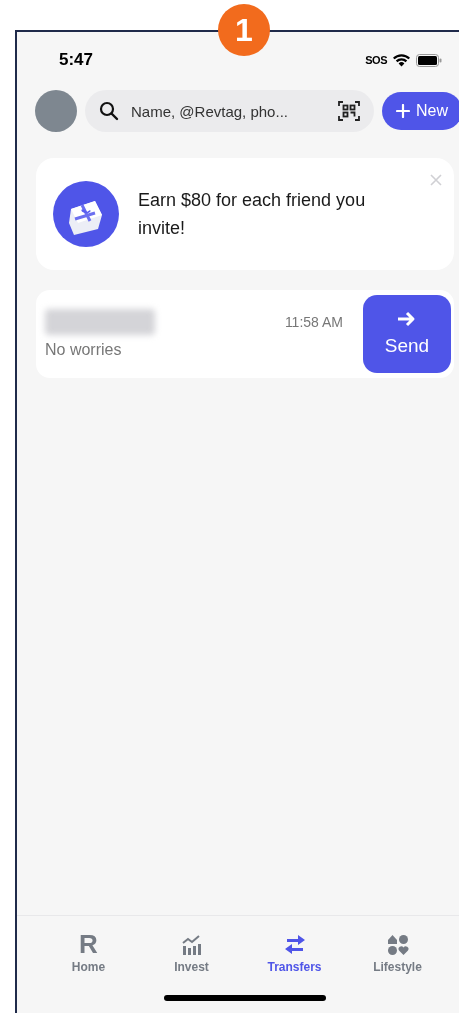 The width and height of the screenshot is (459, 1013). I want to click on shapes-icon, so click(397, 945).